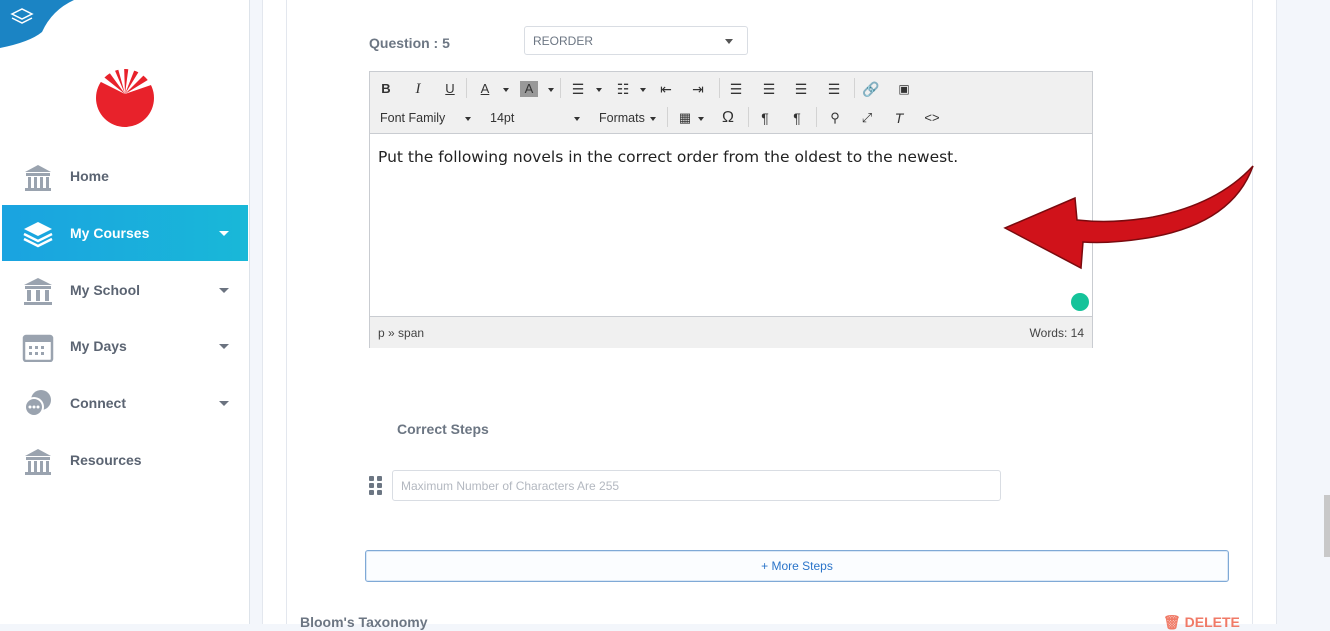 The height and width of the screenshot is (631, 1330). I want to click on ltr-icon: ¶, so click(765, 118).